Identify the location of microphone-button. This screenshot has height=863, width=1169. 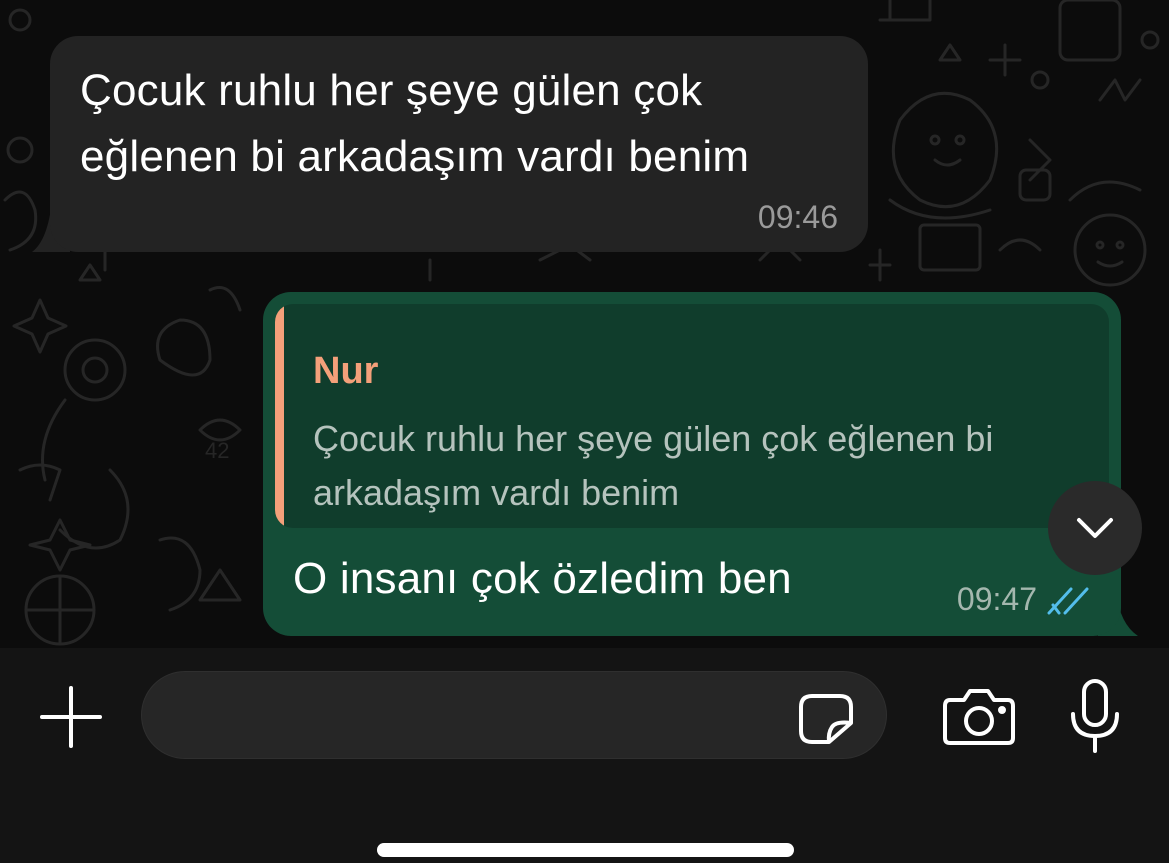
(1095, 716).